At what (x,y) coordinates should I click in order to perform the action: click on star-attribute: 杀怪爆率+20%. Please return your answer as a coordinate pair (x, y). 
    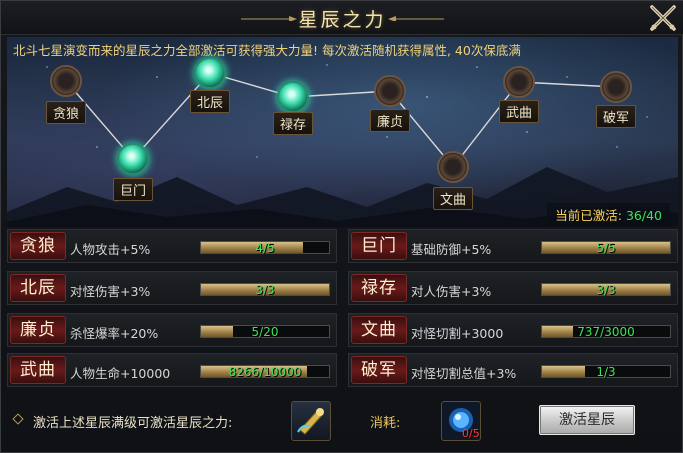
    Looking at the image, I should click on (114, 333).